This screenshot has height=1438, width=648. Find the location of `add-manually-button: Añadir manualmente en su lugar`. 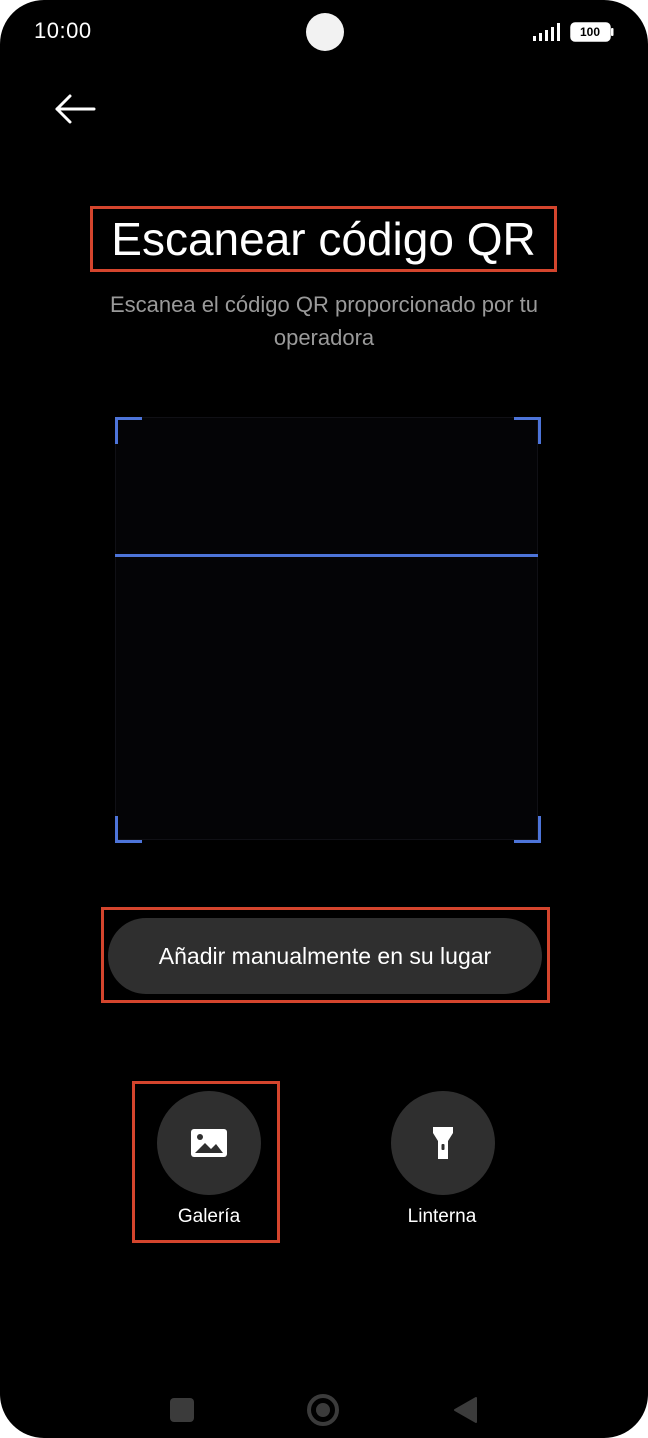

add-manually-button: Añadir manualmente en su lugar is located at coordinates (325, 956).